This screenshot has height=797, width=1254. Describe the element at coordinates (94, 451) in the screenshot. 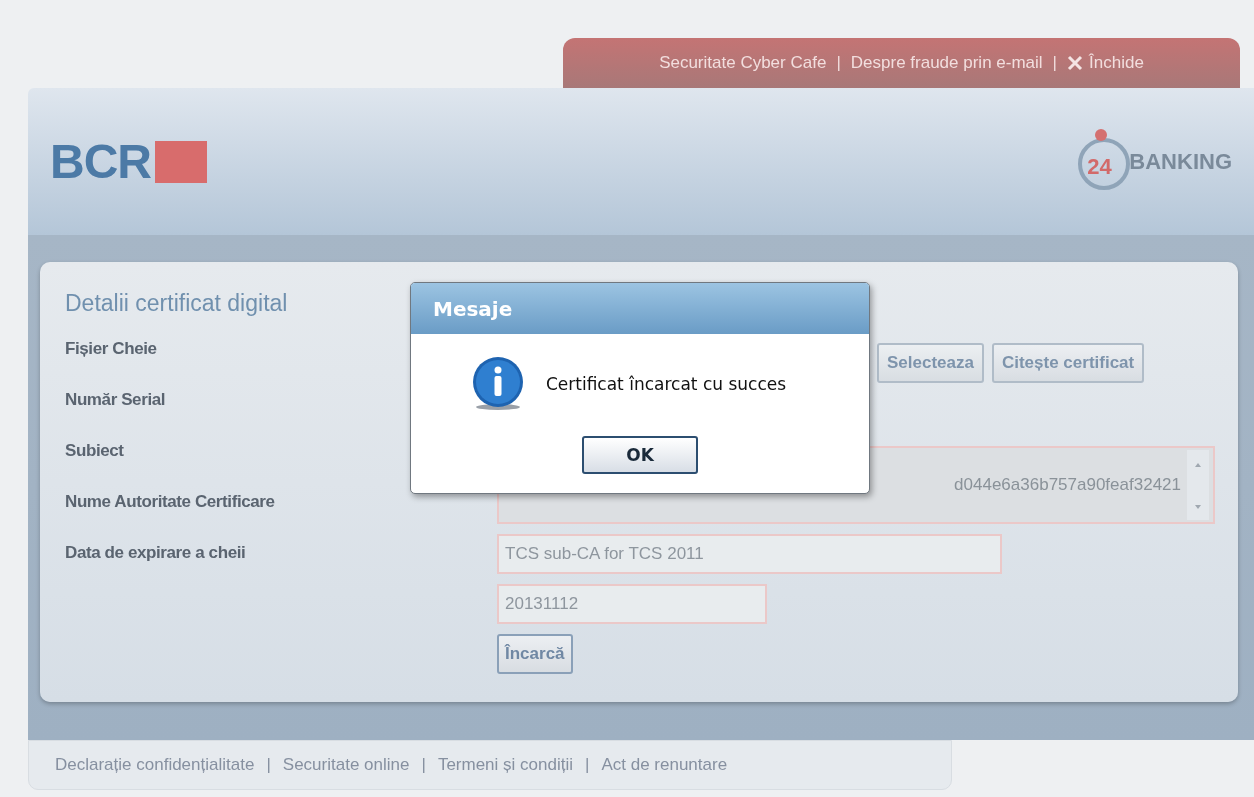

I see `field-label: Subiect` at that location.